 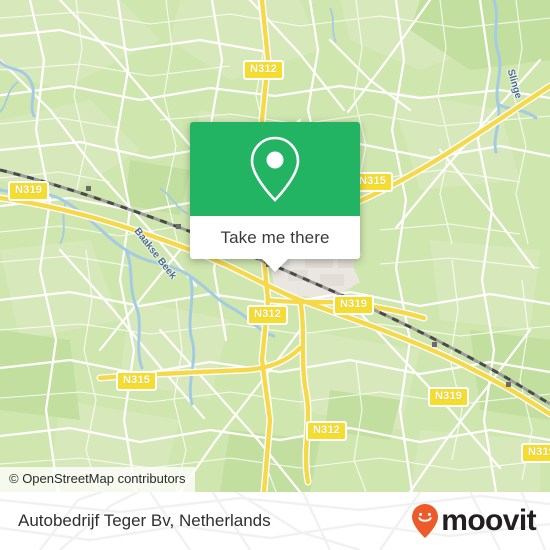 I want to click on popup-header, so click(x=275, y=169).